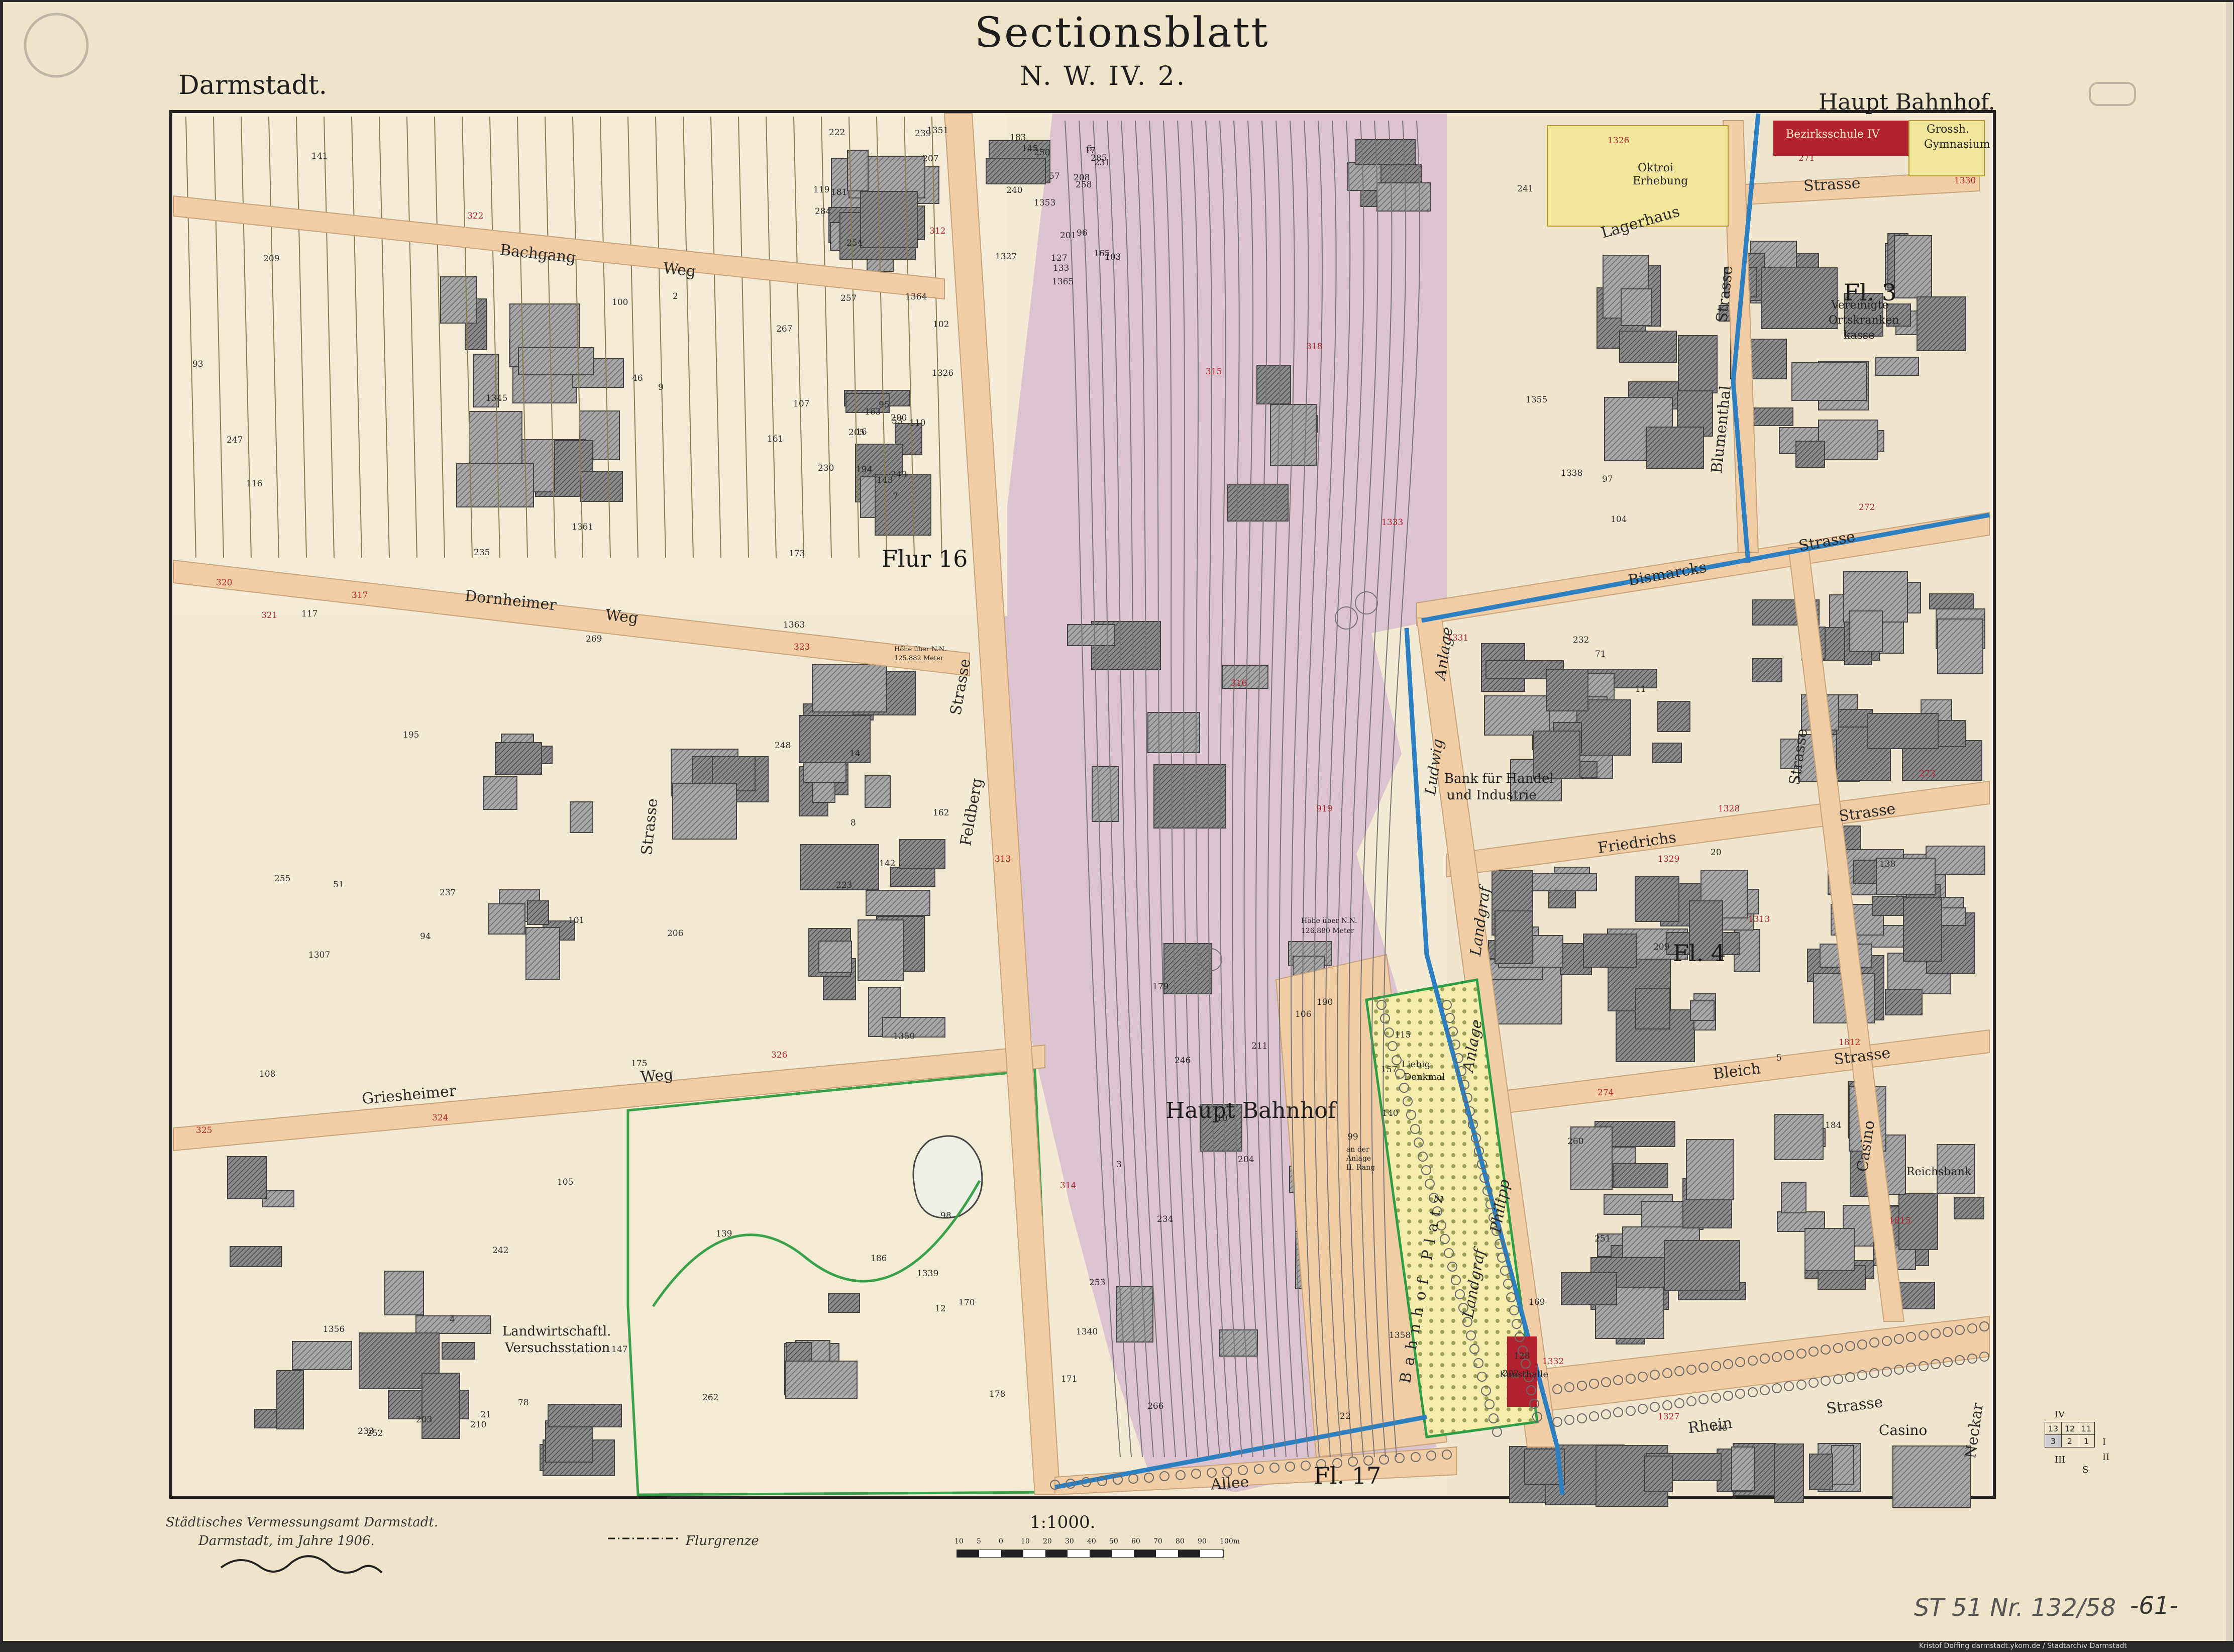 The width and height of the screenshot is (2234, 1652). I want to click on parcel-number: 2, so click(675, 296).